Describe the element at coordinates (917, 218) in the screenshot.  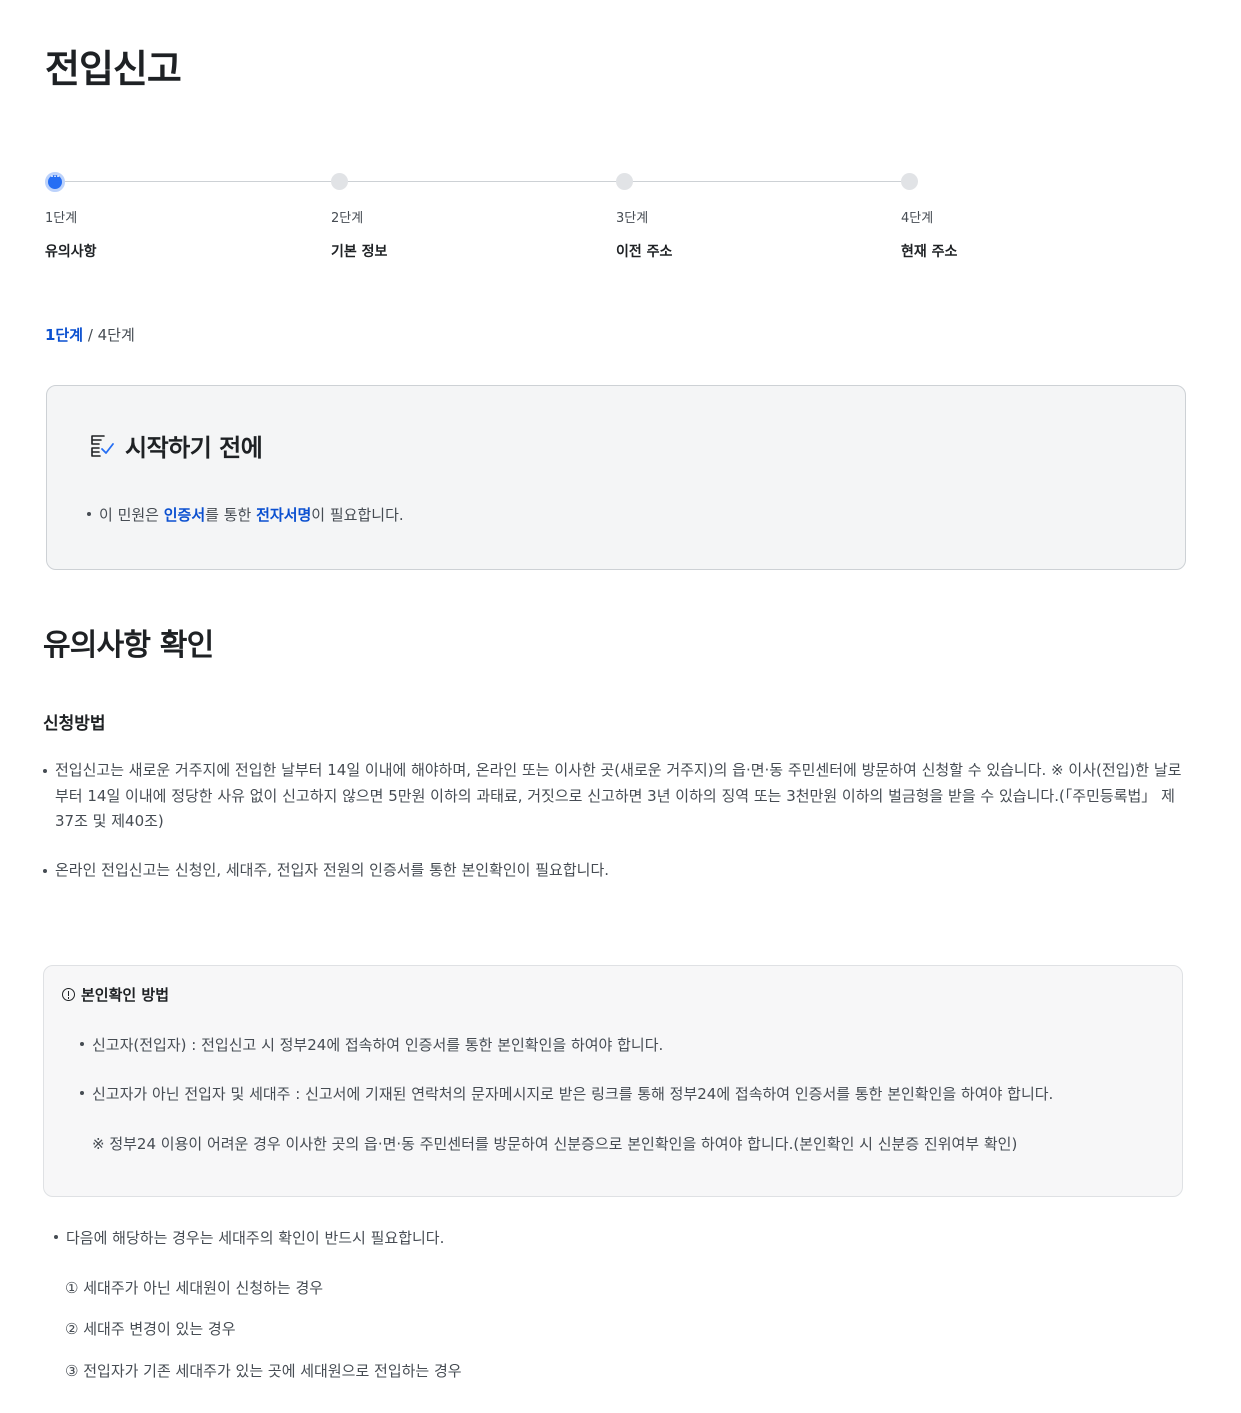
I see `step-4-number: 4단계` at that location.